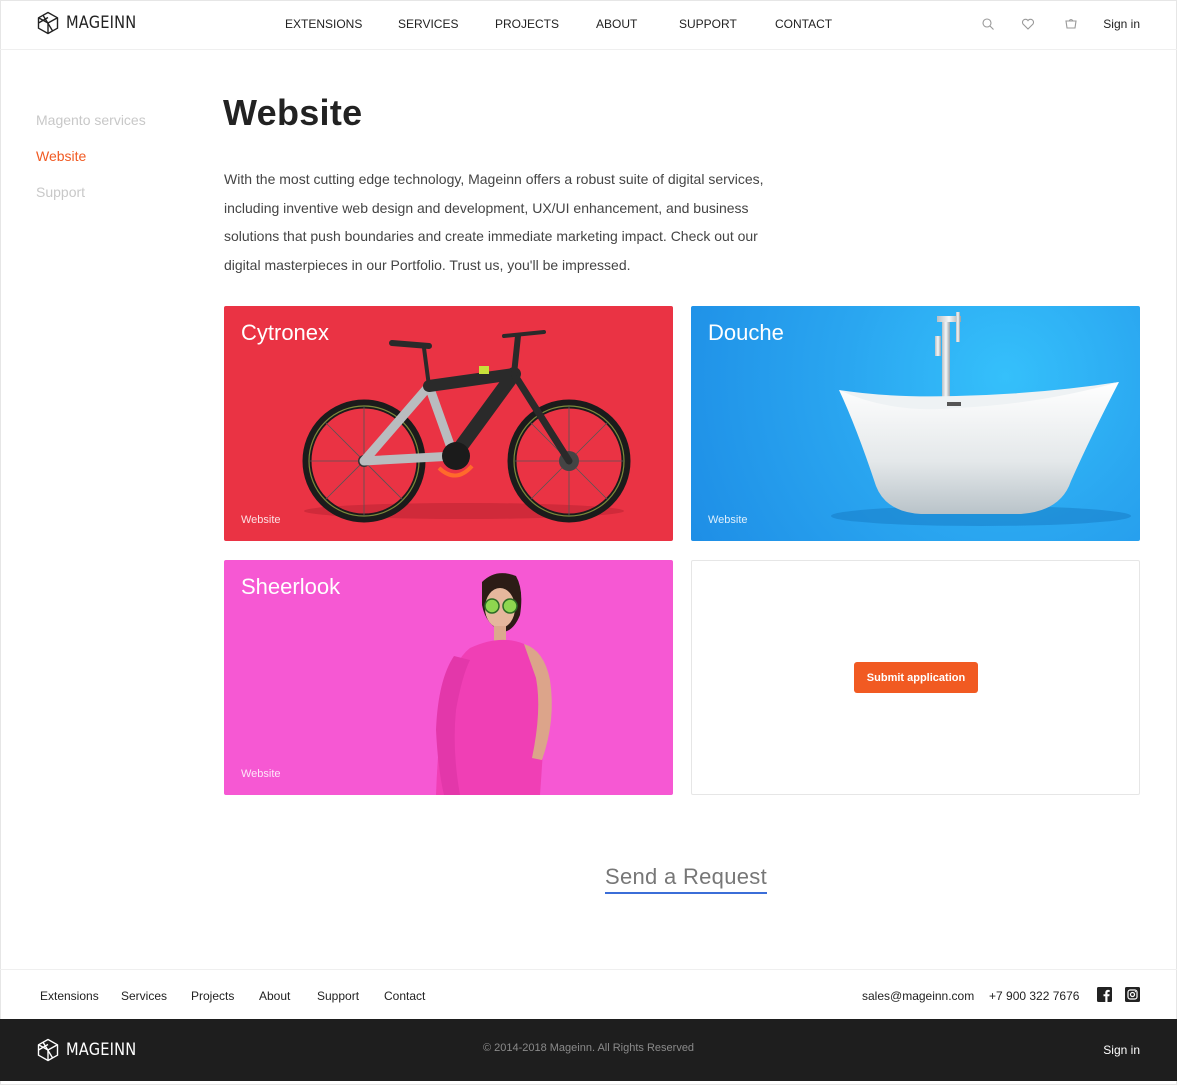 This screenshot has height=1085, width=1177. I want to click on cart-icon, so click(1071, 24).